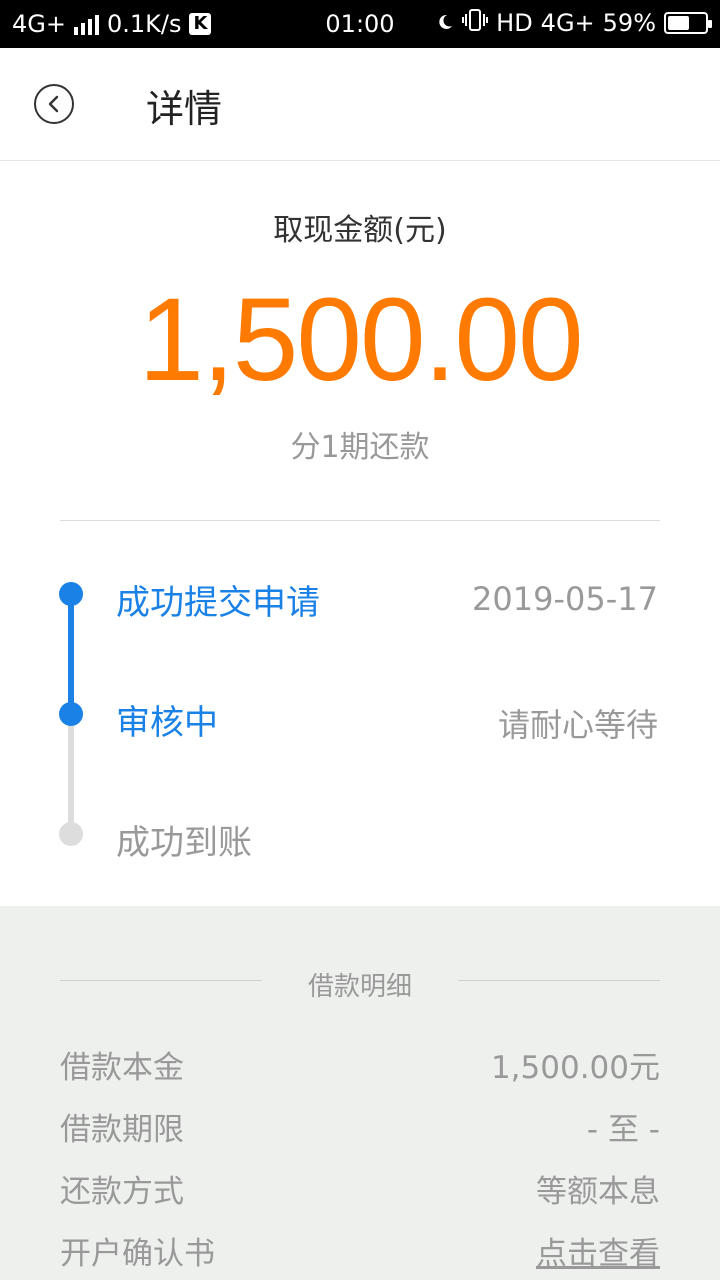 This screenshot has height=1280, width=720. I want to click on detail-key: 开户确认书, so click(137, 1254).